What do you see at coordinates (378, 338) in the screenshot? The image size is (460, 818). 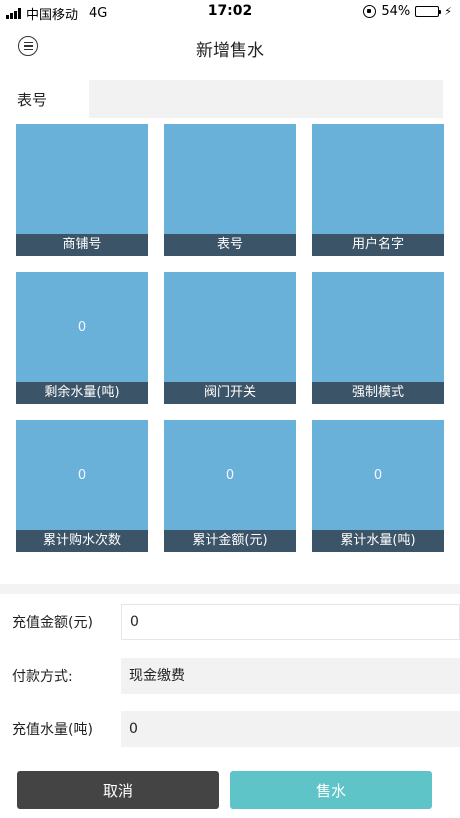 I see `tile-force-mode: 强制模式` at bounding box center [378, 338].